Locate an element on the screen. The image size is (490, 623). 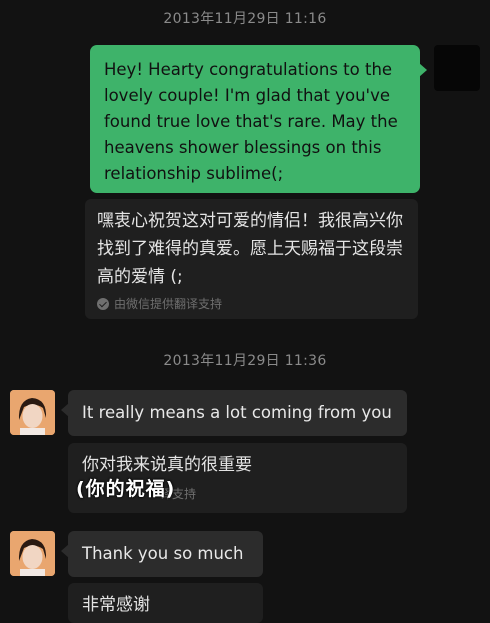
incoming-message-text-1: It really means a lot coming from you is located at coordinates (237, 412).